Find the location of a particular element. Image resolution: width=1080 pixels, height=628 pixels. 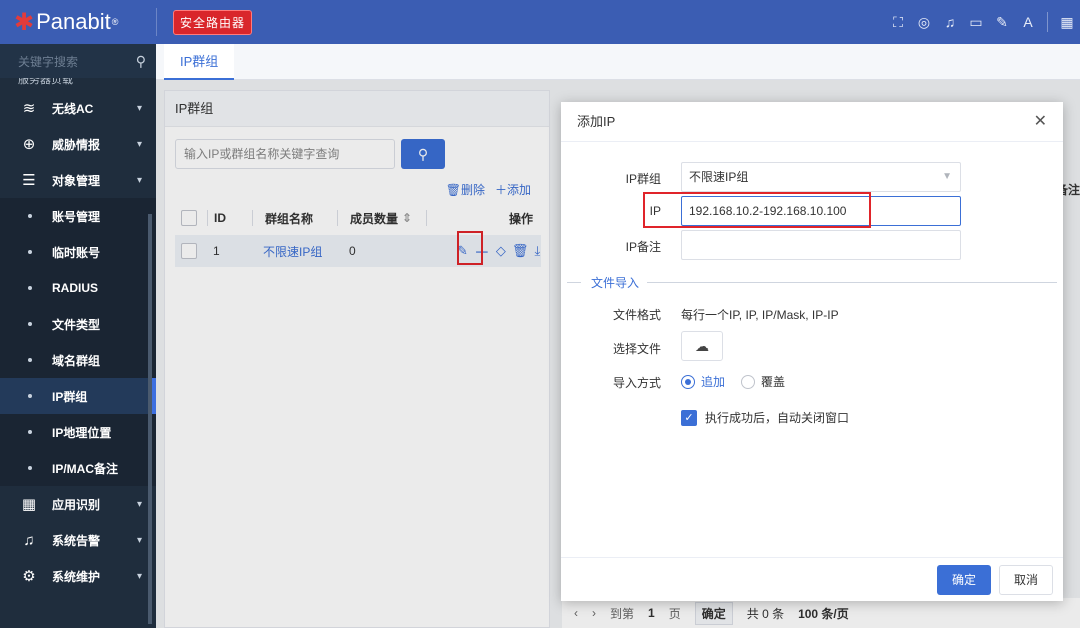

sidebar-item-wireless-ac: ≋ 无线AC ▾ is located at coordinates (78, 108).